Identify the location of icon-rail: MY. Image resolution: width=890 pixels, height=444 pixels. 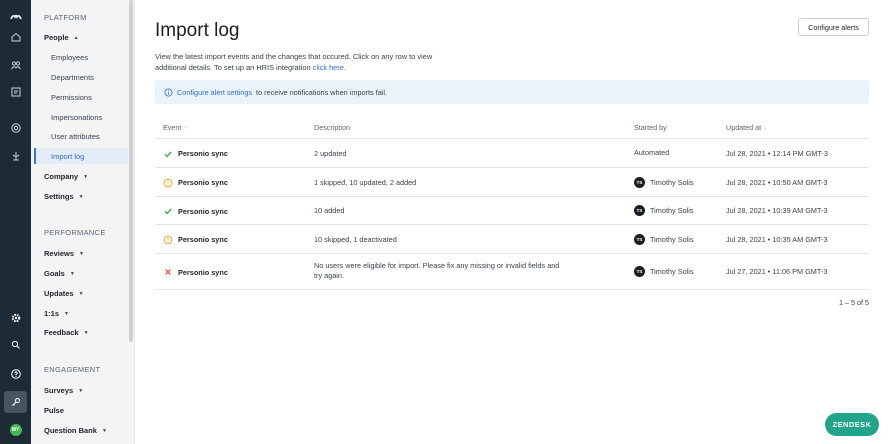
(15, 222).